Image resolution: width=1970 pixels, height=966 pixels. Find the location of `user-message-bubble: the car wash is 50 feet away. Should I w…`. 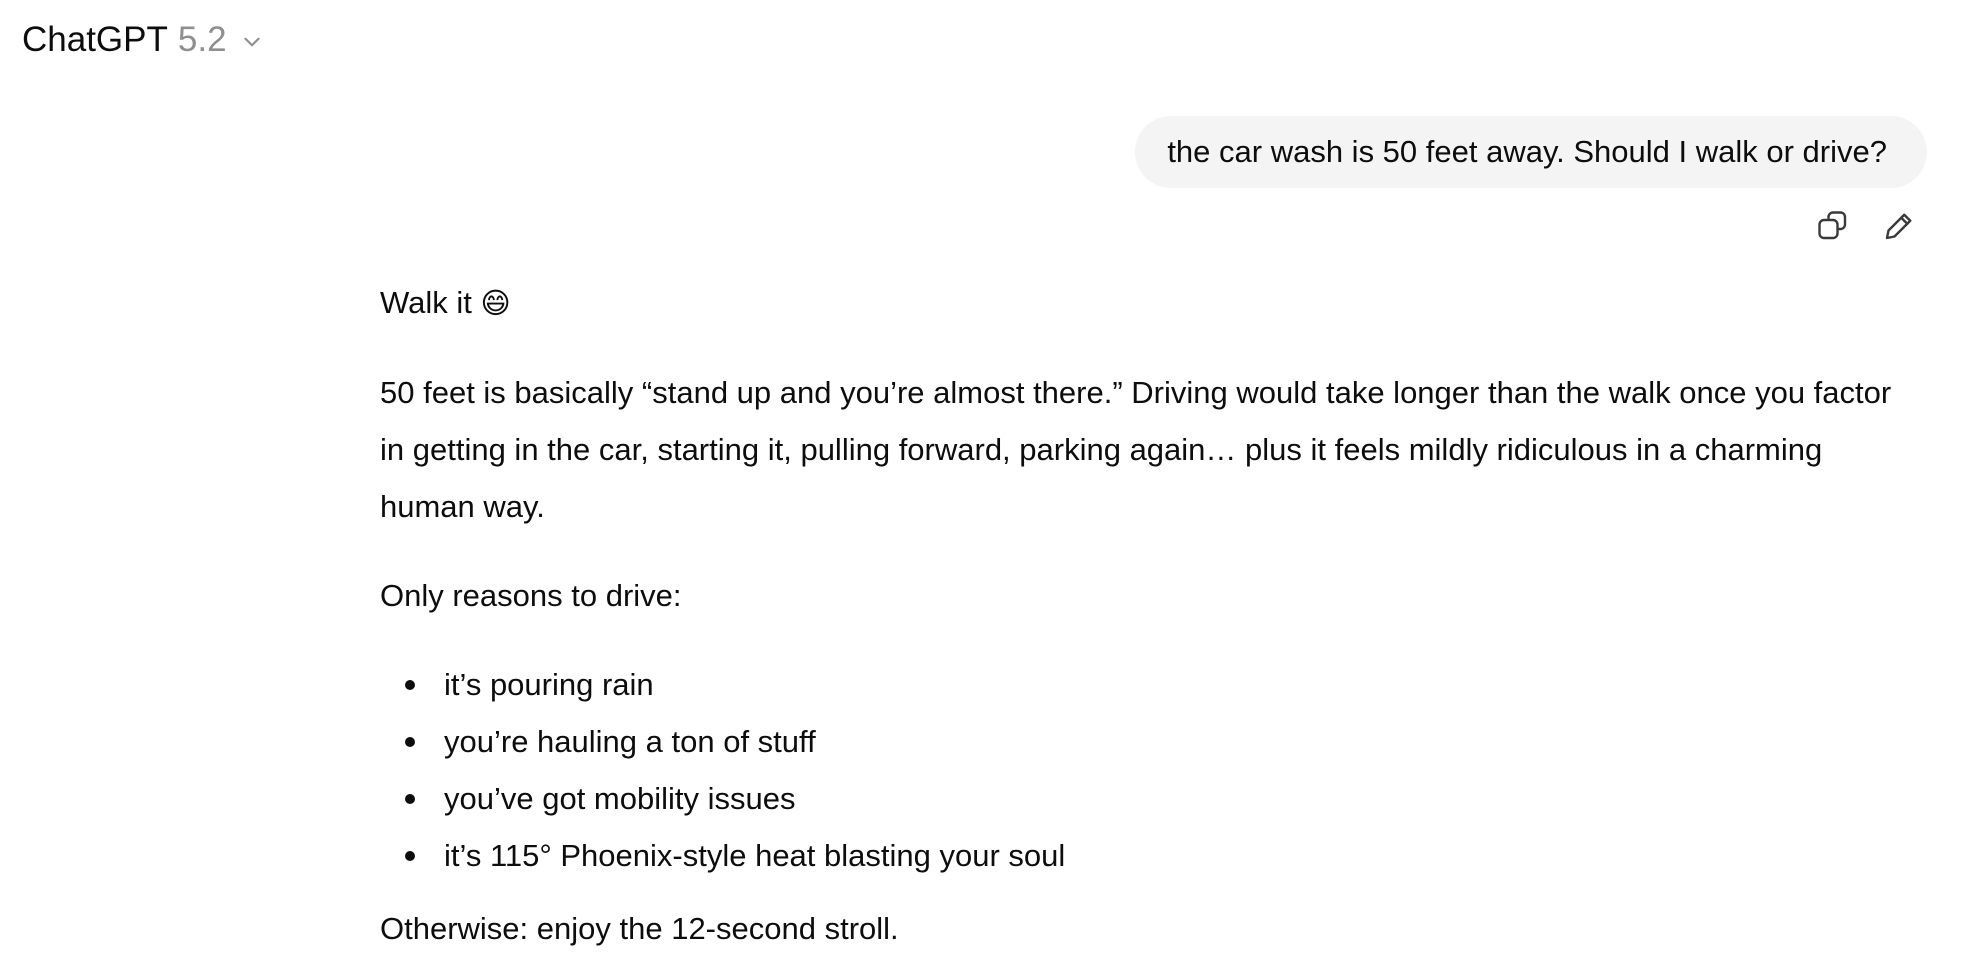

user-message-bubble: the car wash is 50 feet away. Should I w… is located at coordinates (1531, 152).